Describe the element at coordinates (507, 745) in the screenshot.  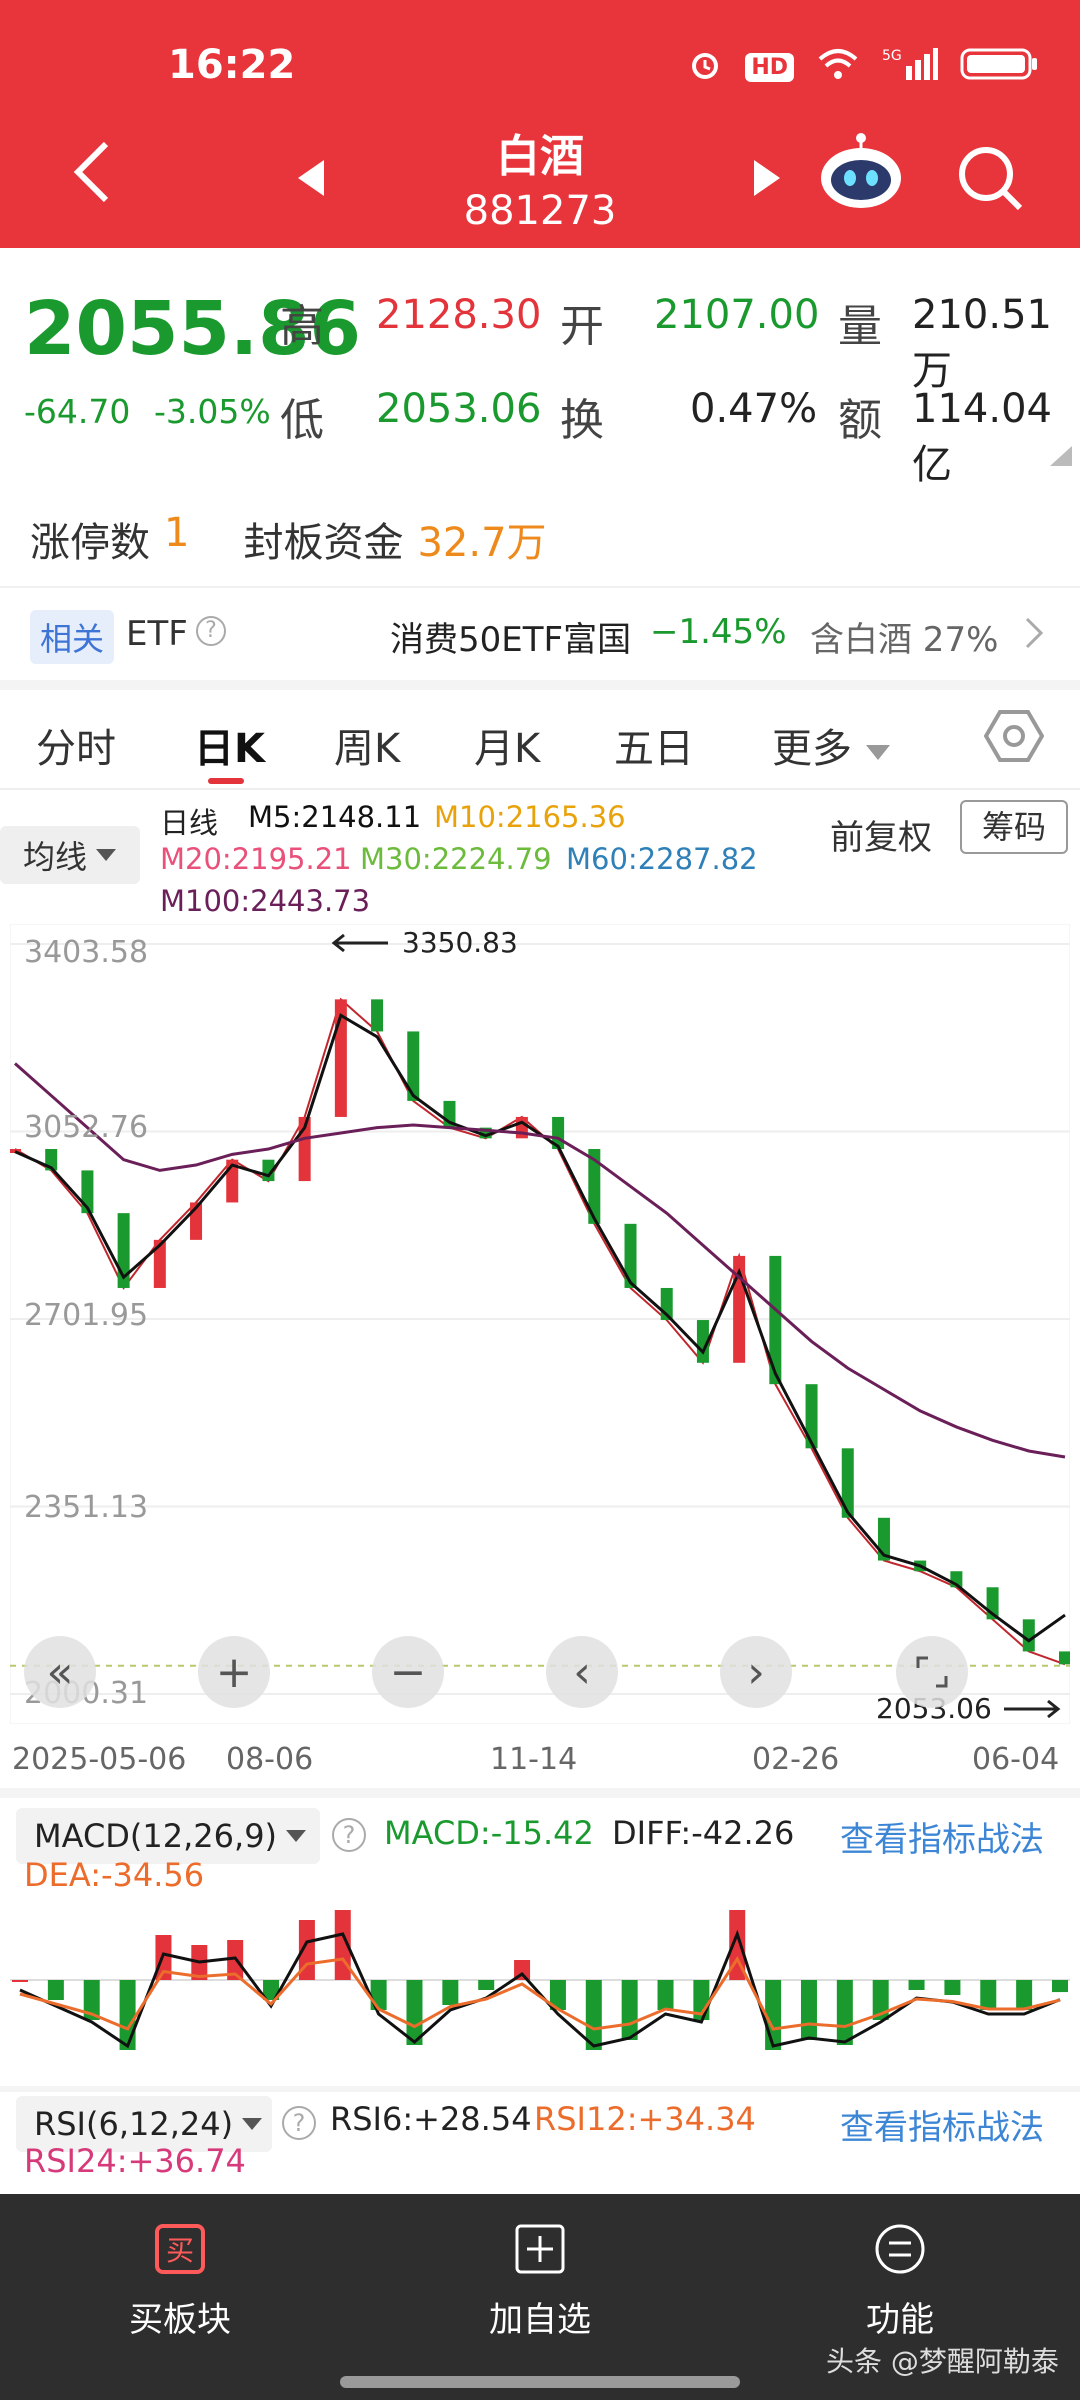
I see `tab-monthly-k: 月K` at that location.